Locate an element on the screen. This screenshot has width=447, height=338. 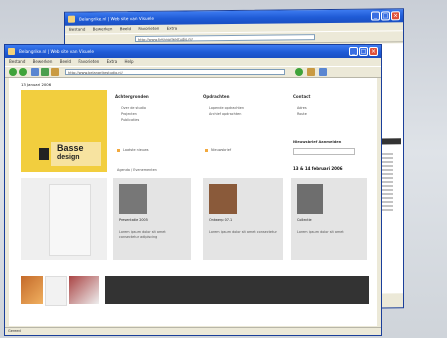
page-date: 13 Januari 2006 is located at coordinates (36, 84).